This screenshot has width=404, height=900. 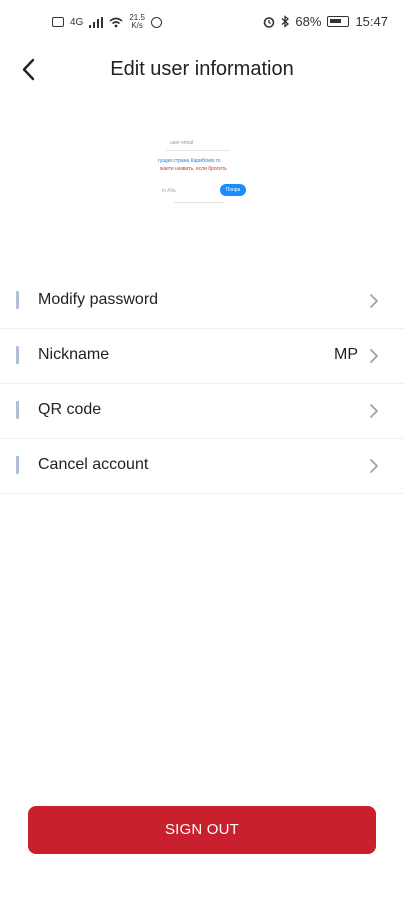 What do you see at coordinates (96, 22) in the screenshot?
I see `signal-icon` at bounding box center [96, 22].